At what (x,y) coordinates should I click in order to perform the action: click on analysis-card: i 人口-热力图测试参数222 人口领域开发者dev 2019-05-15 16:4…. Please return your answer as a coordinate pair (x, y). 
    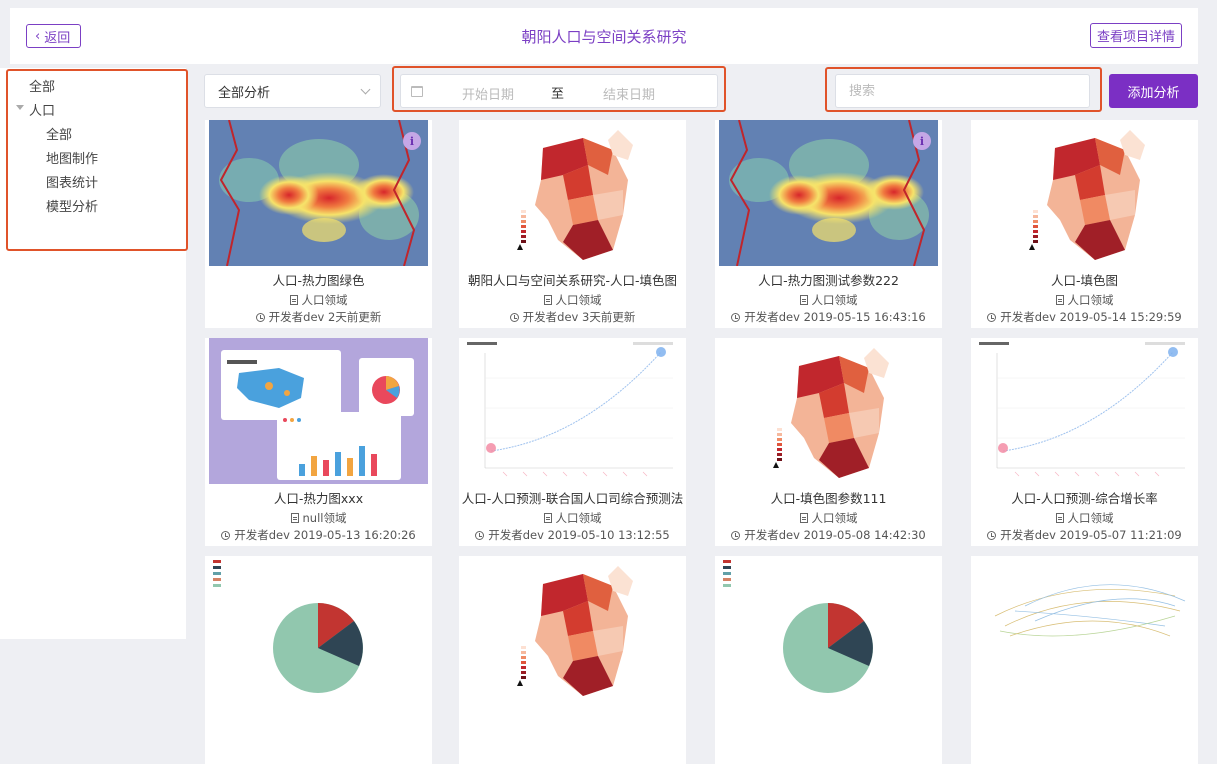
    Looking at the image, I should click on (828, 224).